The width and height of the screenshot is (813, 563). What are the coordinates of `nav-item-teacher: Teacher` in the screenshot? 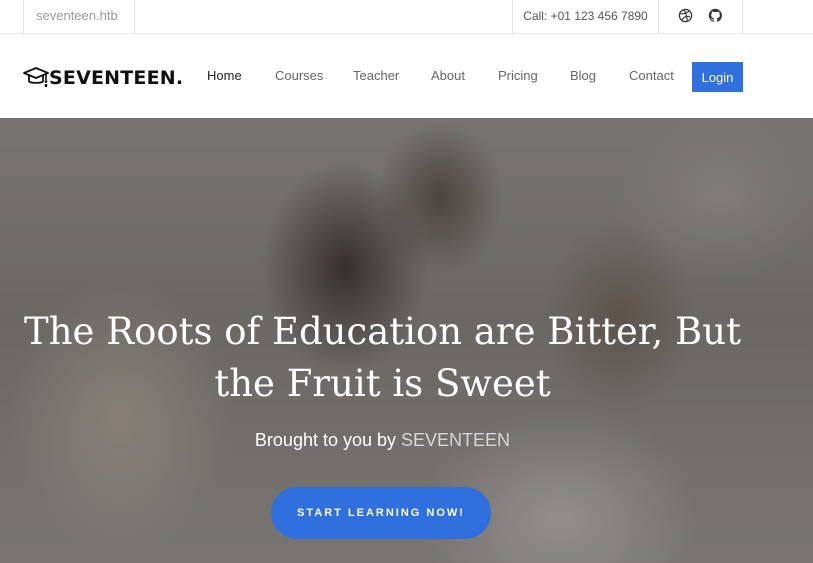 It's located at (376, 75).